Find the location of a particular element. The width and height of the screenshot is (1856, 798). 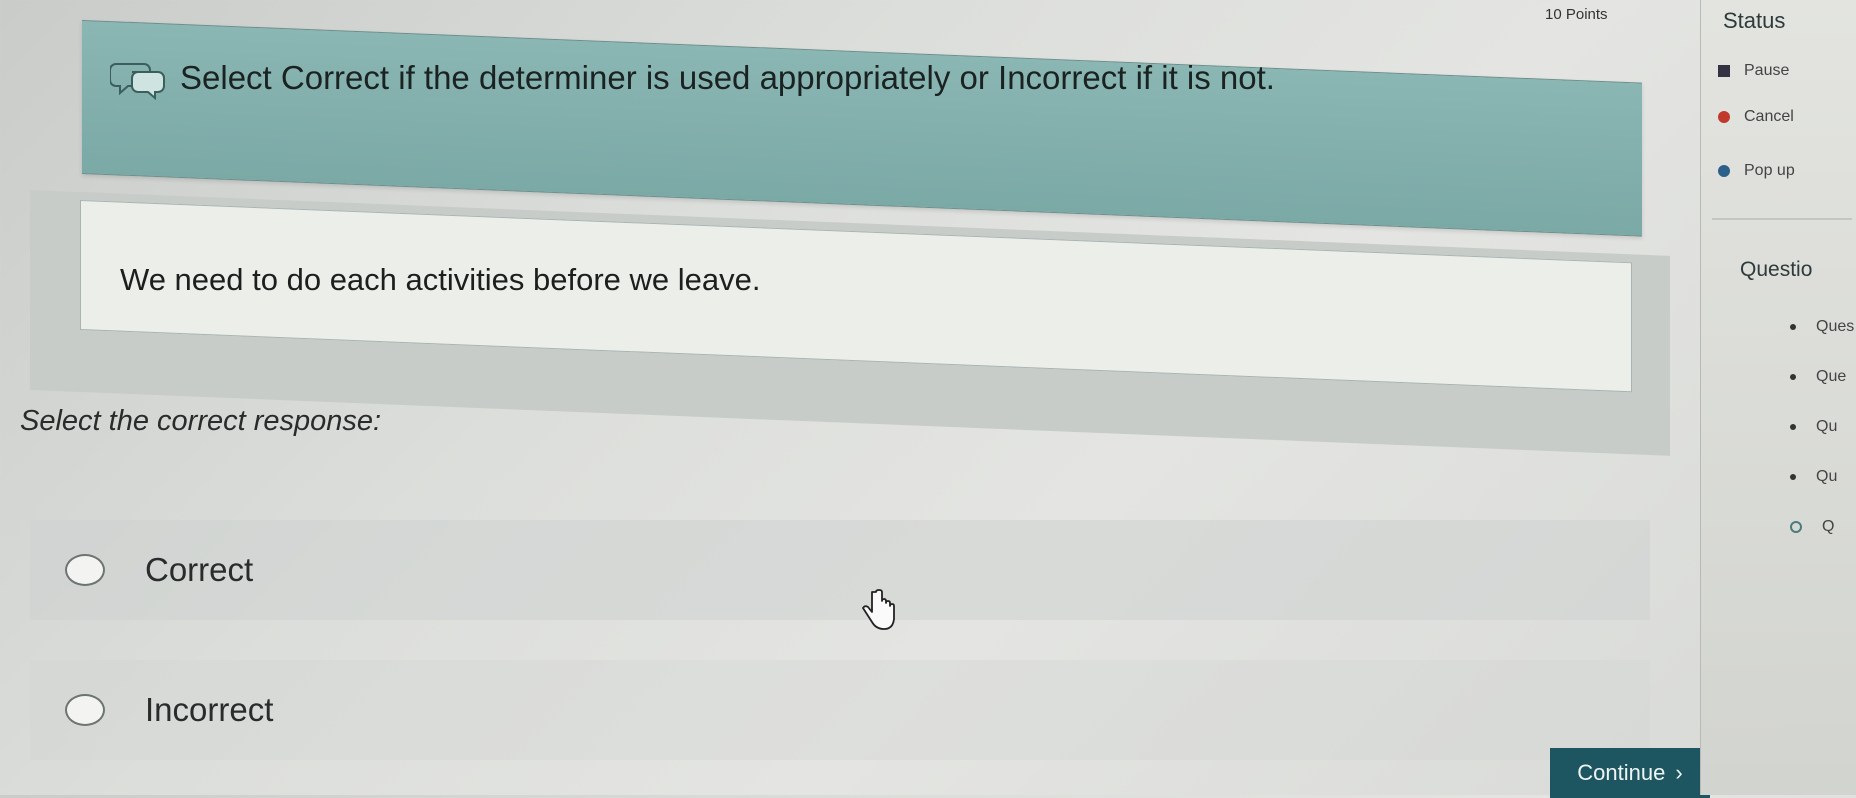

current-question-icon is located at coordinates (1796, 527).